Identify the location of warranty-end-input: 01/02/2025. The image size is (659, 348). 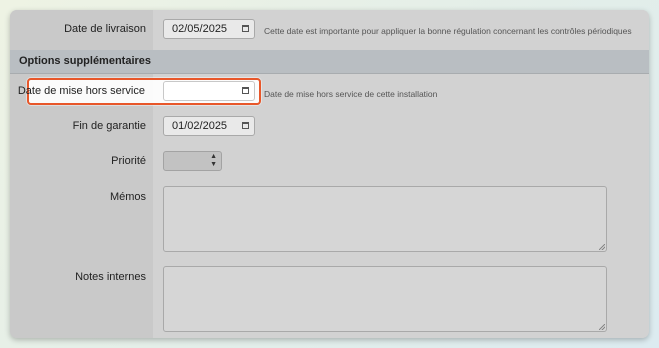
(209, 126).